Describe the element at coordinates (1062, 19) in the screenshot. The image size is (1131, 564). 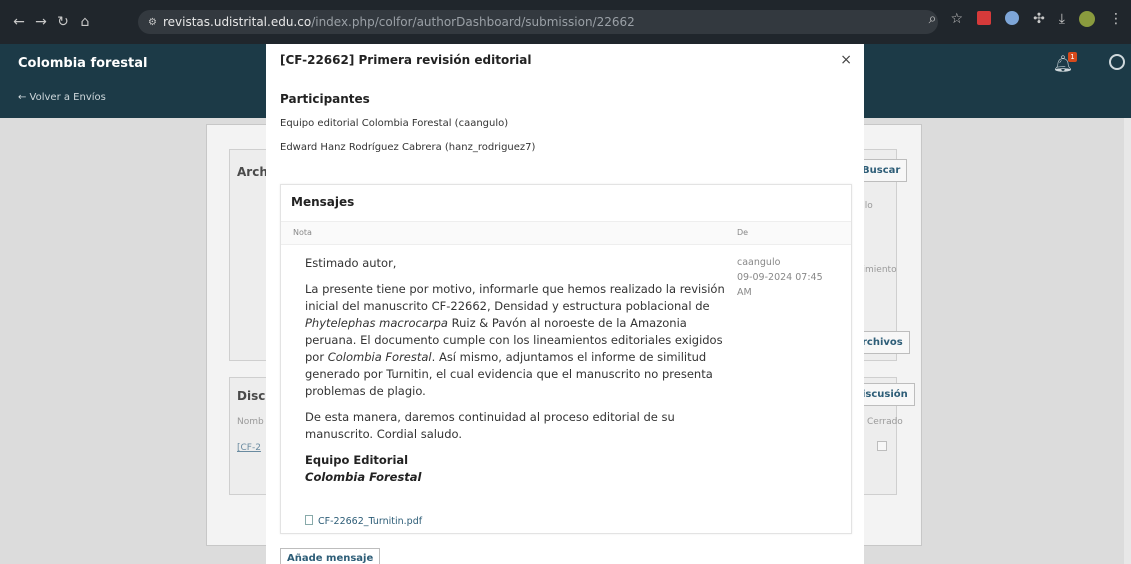
I see `download-icon: ⤓` at that location.